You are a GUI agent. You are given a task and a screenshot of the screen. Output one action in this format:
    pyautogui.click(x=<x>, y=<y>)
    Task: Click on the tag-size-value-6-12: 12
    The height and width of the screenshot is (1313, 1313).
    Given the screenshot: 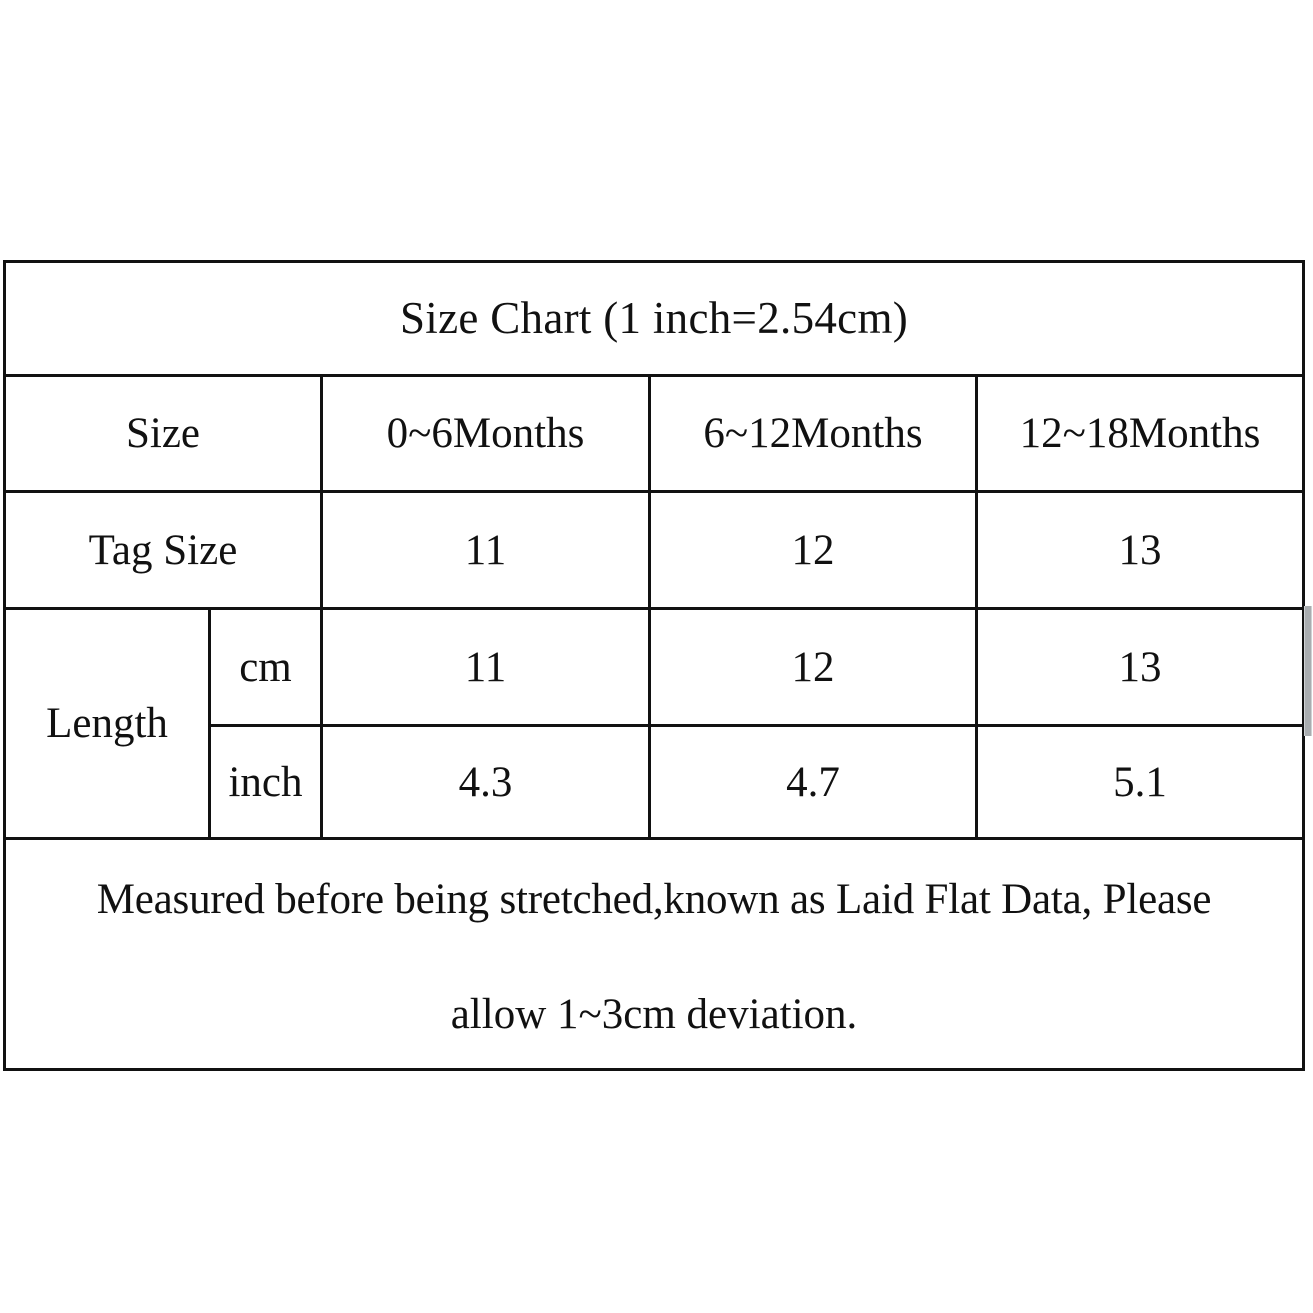 What is the action you would take?
    pyautogui.click(x=813, y=550)
    